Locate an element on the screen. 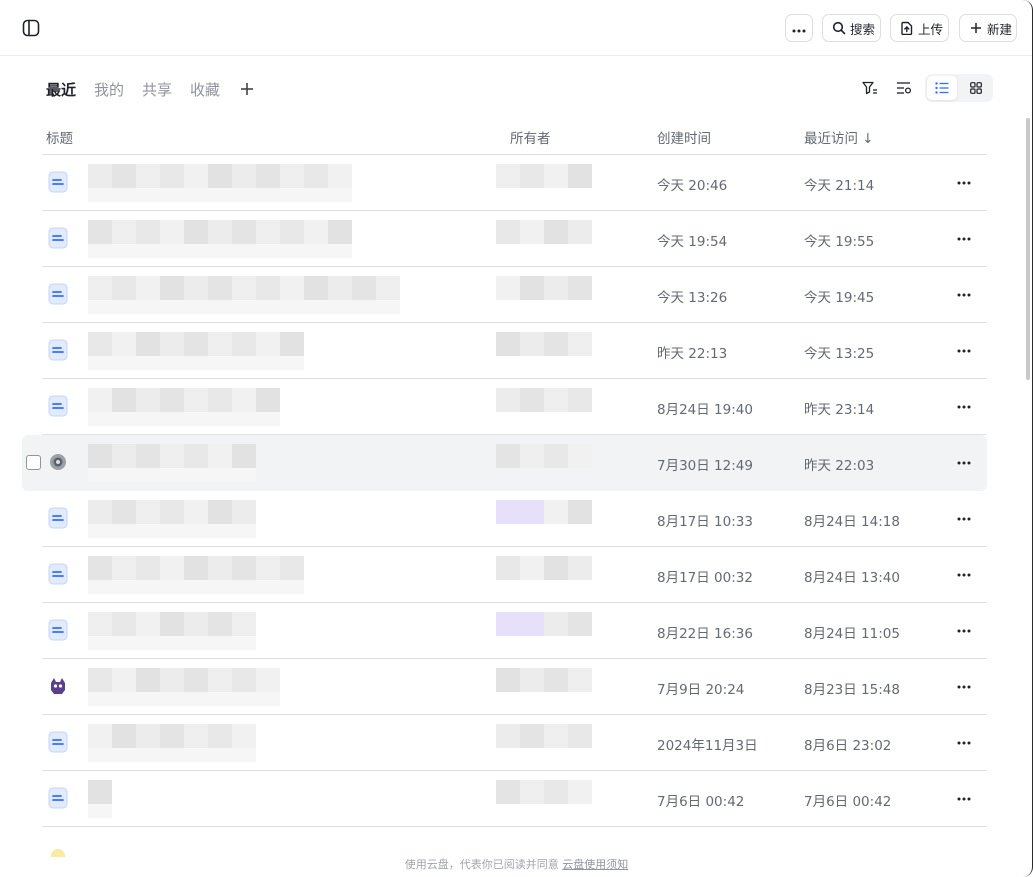 The width and height of the screenshot is (1033, 877). tab-recent: 最近 is located at coordinates (61, 89).